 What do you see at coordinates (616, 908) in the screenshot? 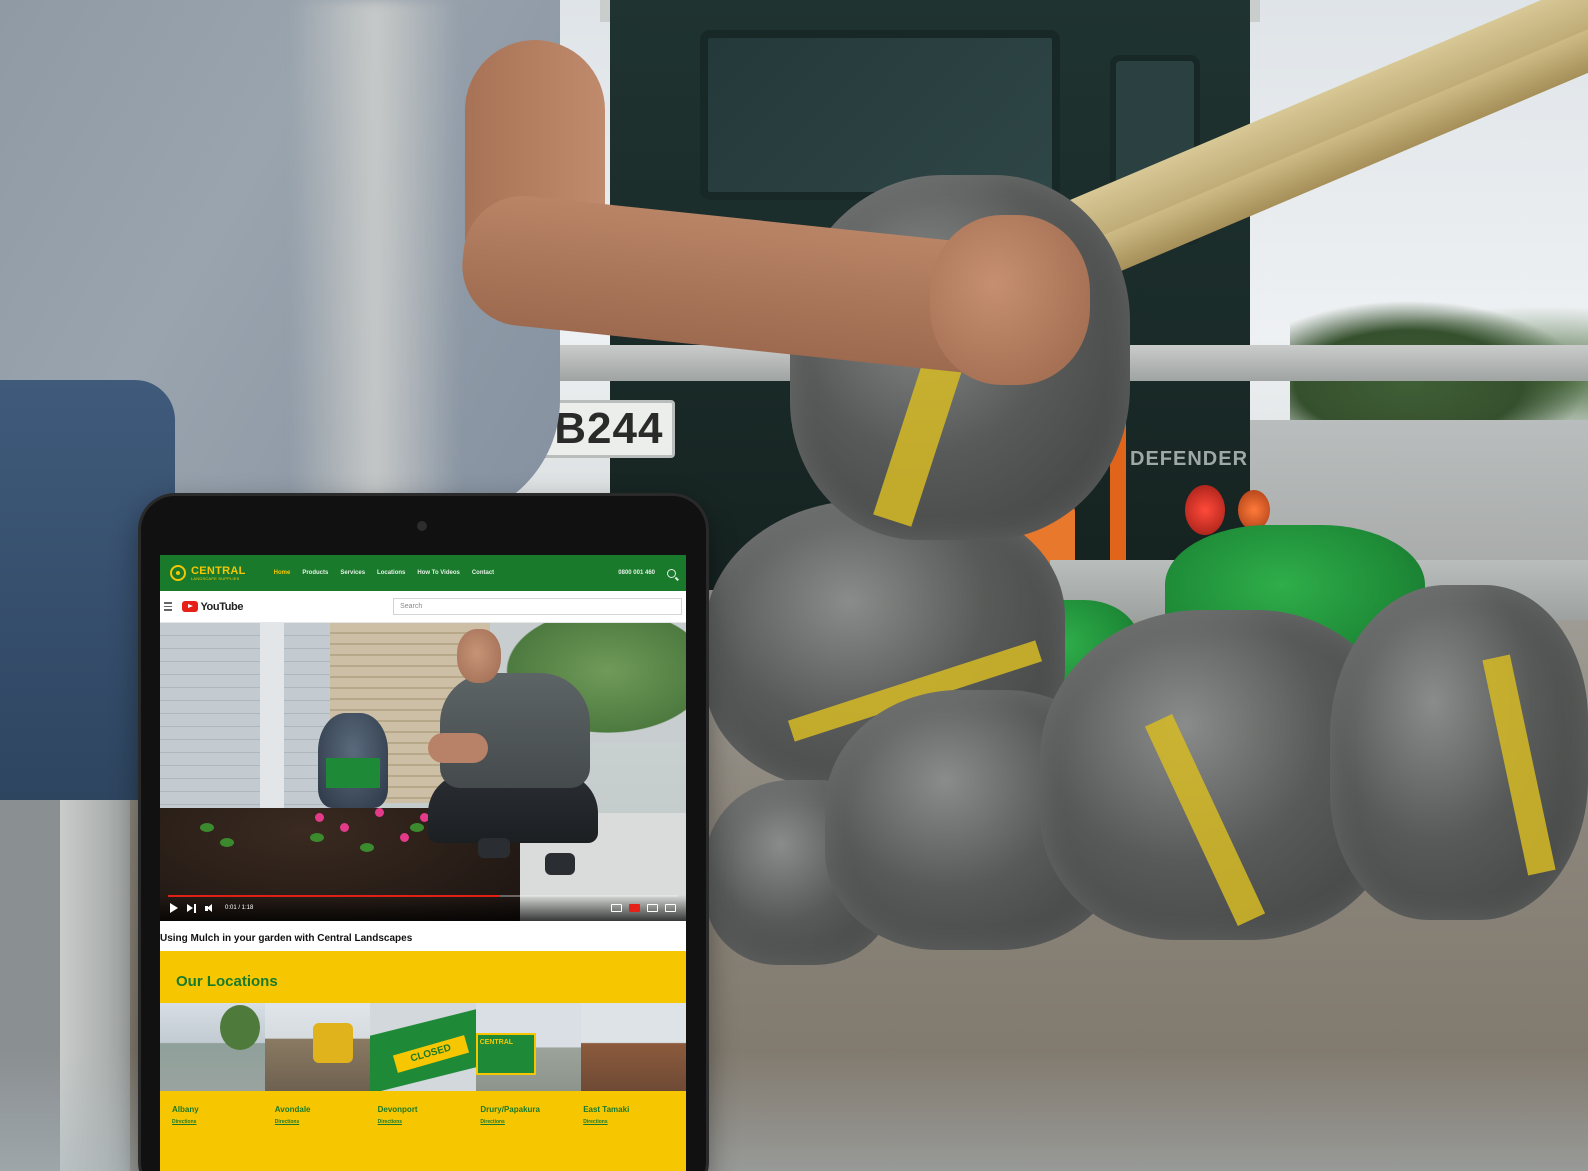
I see `captions-icon` at bounding box center [616, 908].